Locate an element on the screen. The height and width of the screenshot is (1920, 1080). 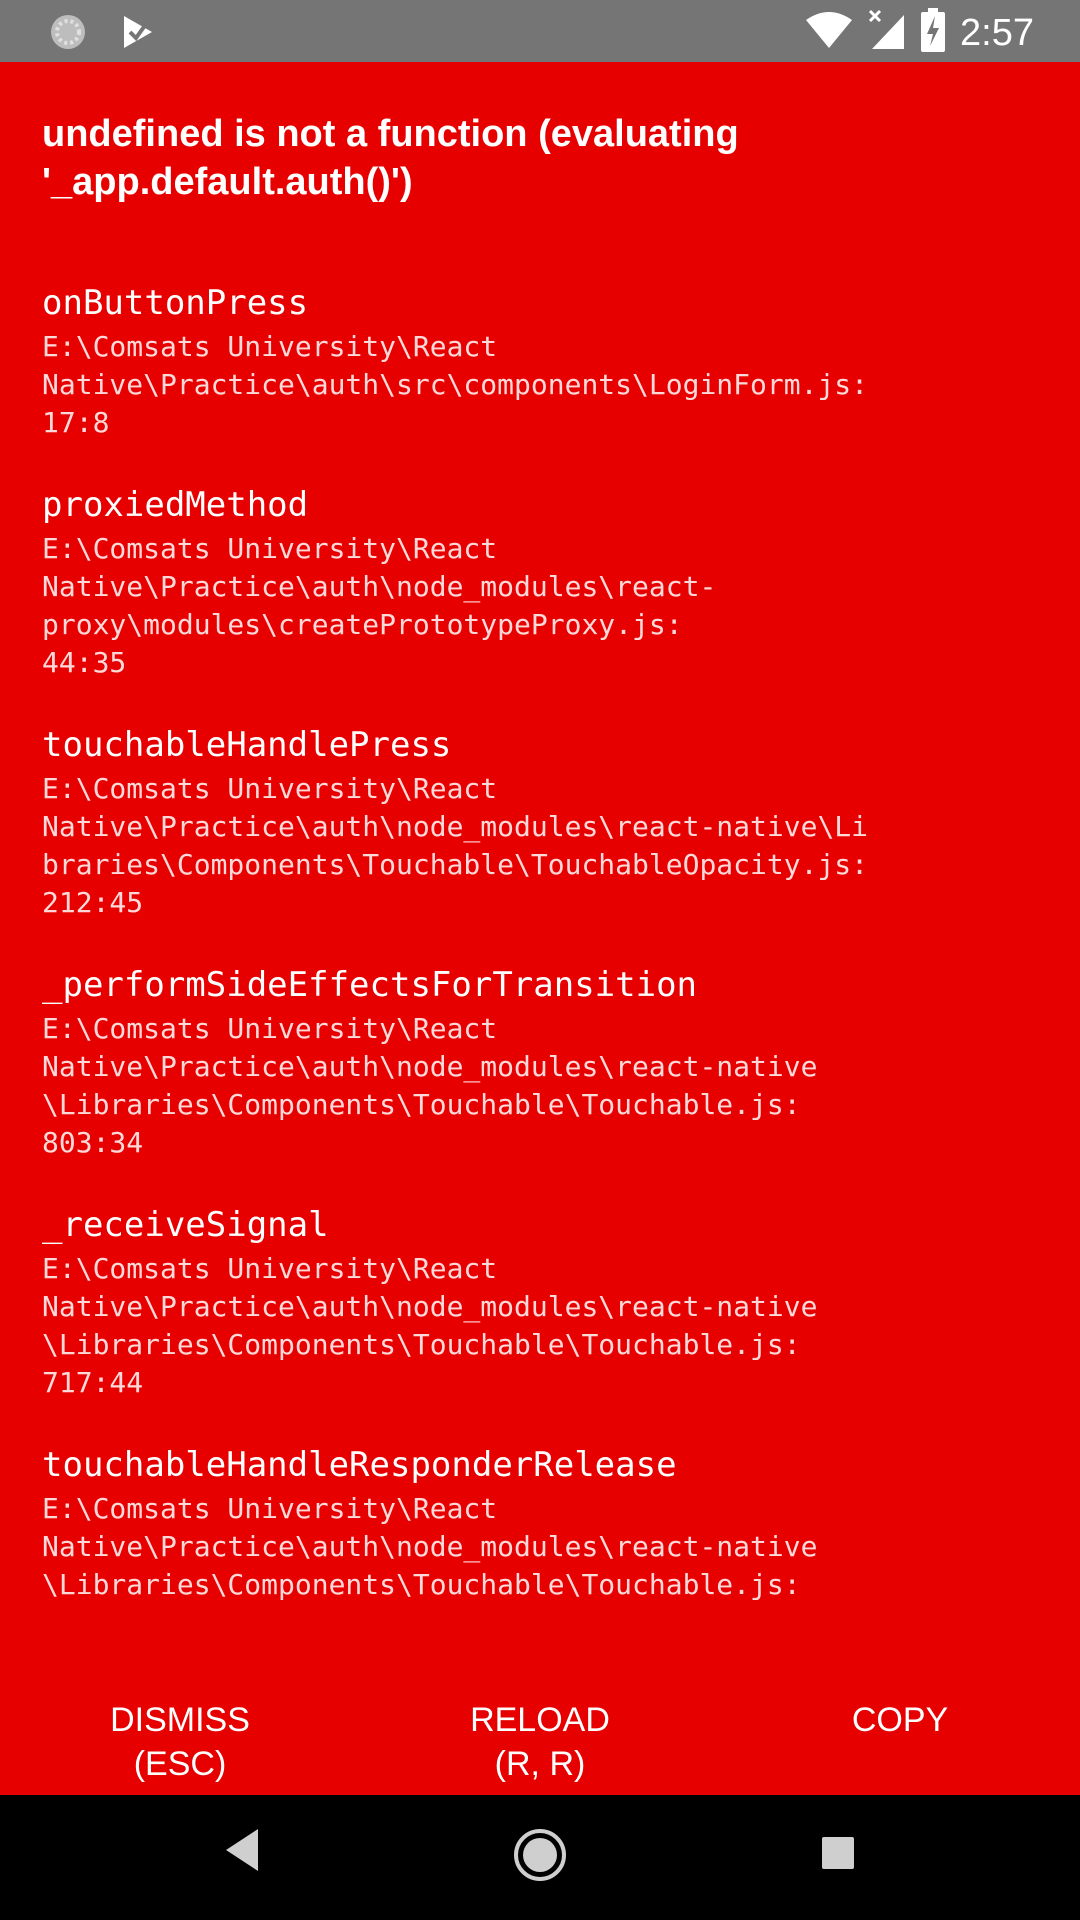
navigation-bar is located at coordinates (540, 1857).